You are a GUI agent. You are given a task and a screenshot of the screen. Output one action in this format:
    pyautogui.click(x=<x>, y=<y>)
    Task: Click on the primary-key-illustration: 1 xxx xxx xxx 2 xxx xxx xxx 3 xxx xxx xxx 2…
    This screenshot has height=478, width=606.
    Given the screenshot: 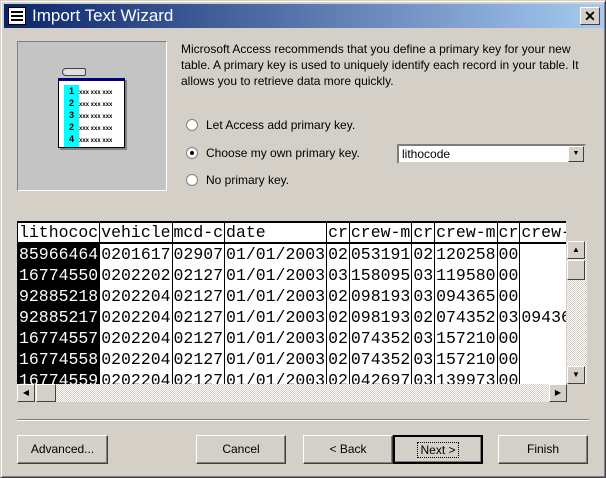 What is the action you would take?
    pyautogui.click(x=92, y=116)
    